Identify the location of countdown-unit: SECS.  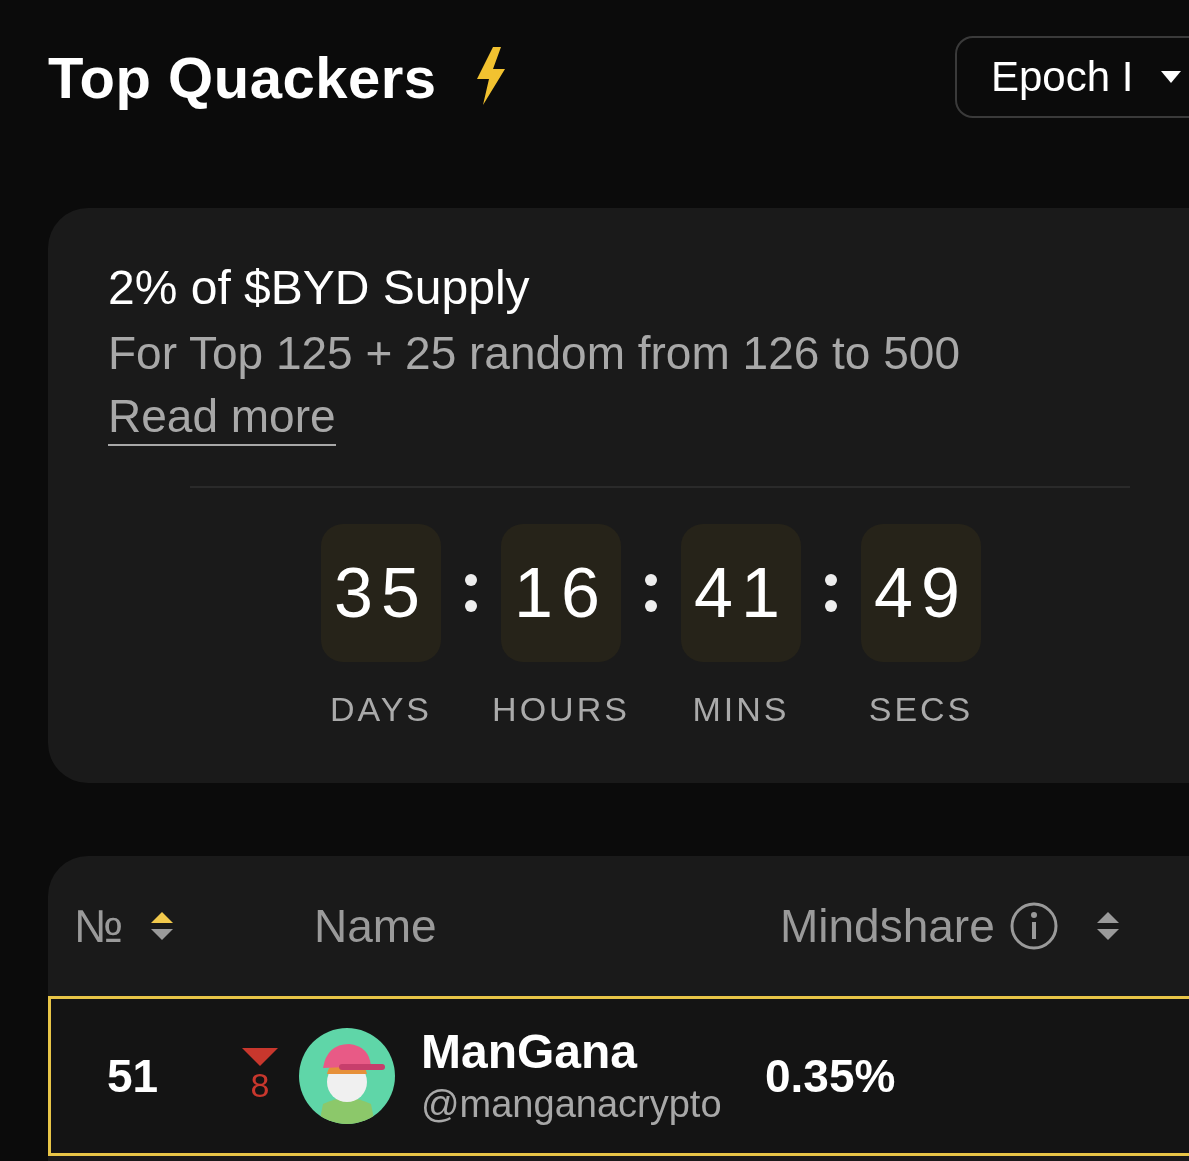
(921, 709).